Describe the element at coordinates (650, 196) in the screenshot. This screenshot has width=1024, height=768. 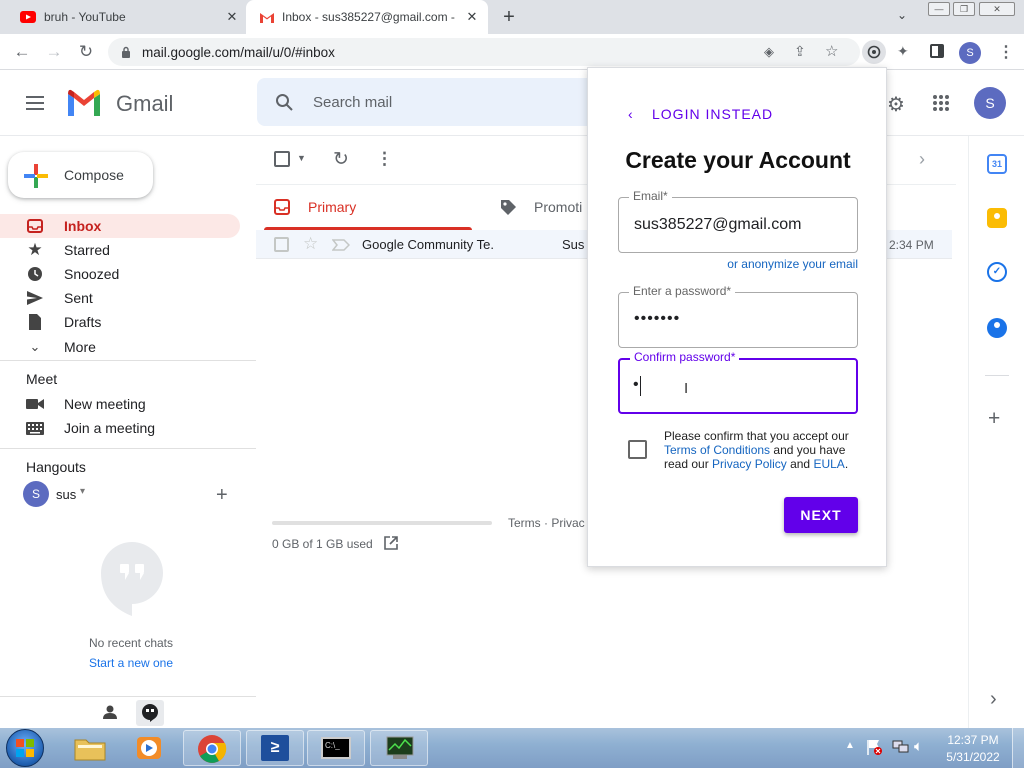
I see `email-field-label: Email*` at that location.